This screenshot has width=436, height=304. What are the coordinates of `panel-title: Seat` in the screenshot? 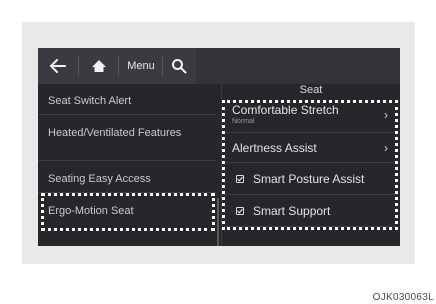 It's located at (311, 90).